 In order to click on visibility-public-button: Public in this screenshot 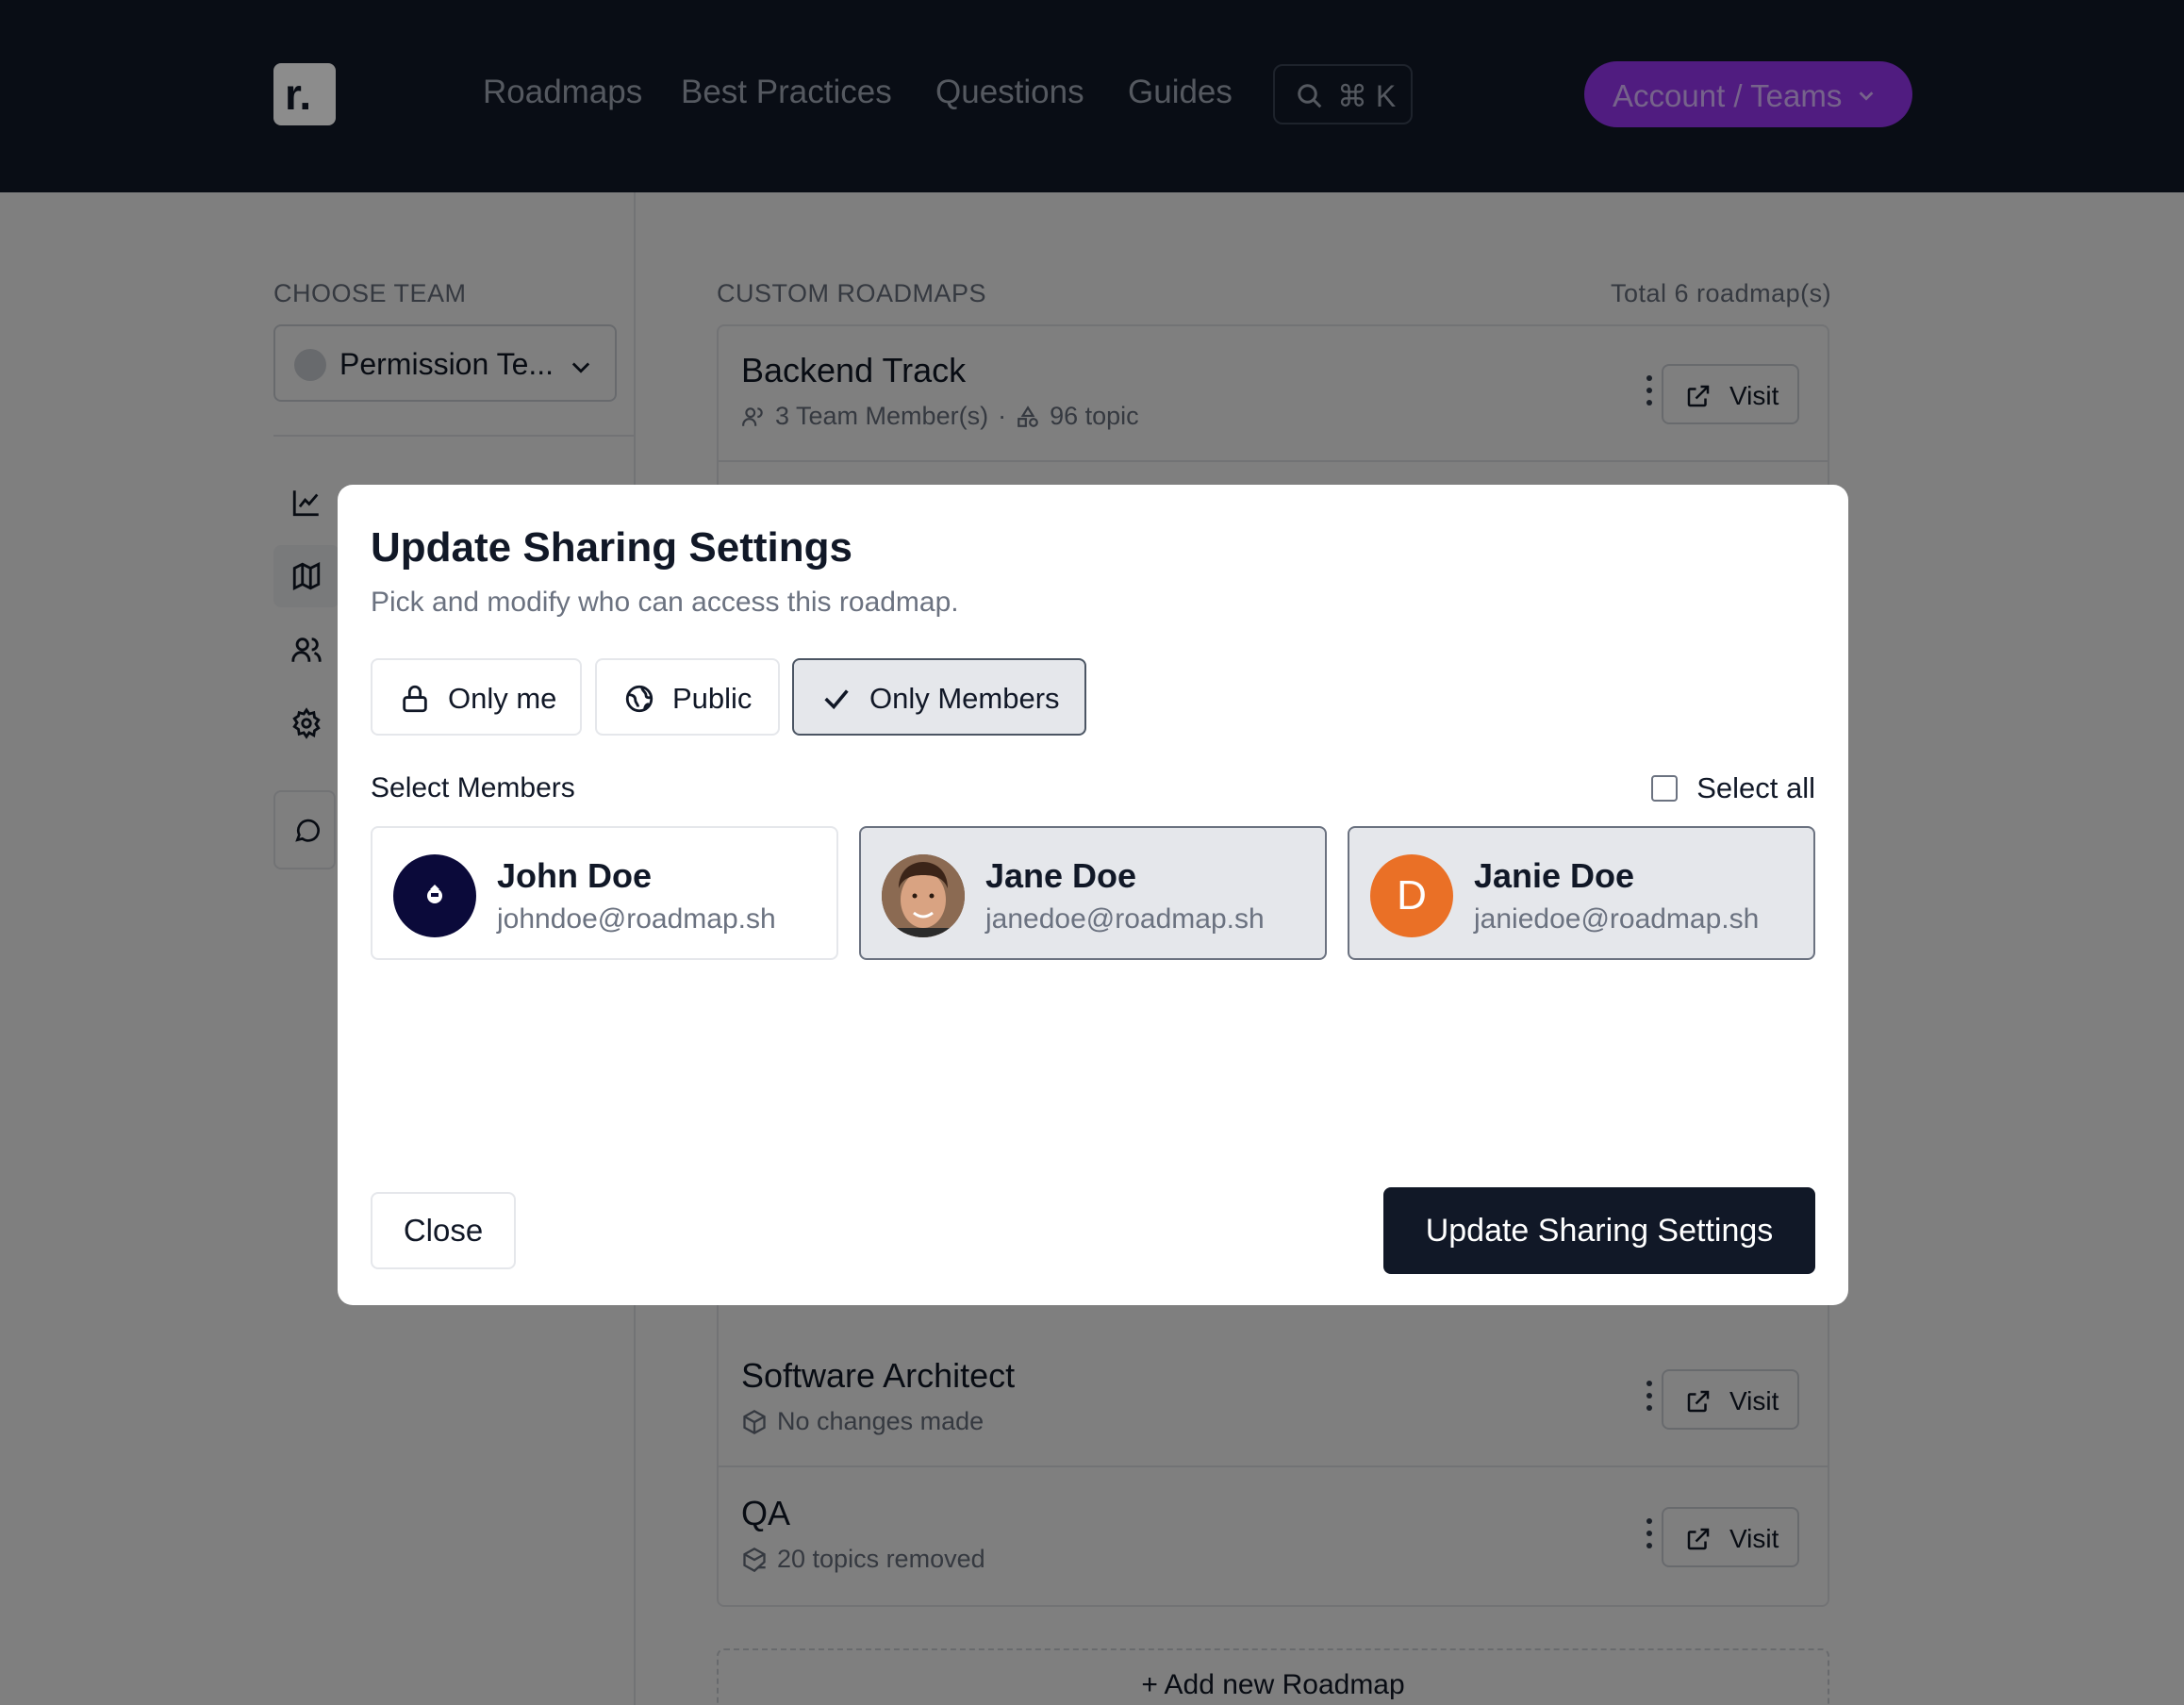, I will do `click(687, 697)`.